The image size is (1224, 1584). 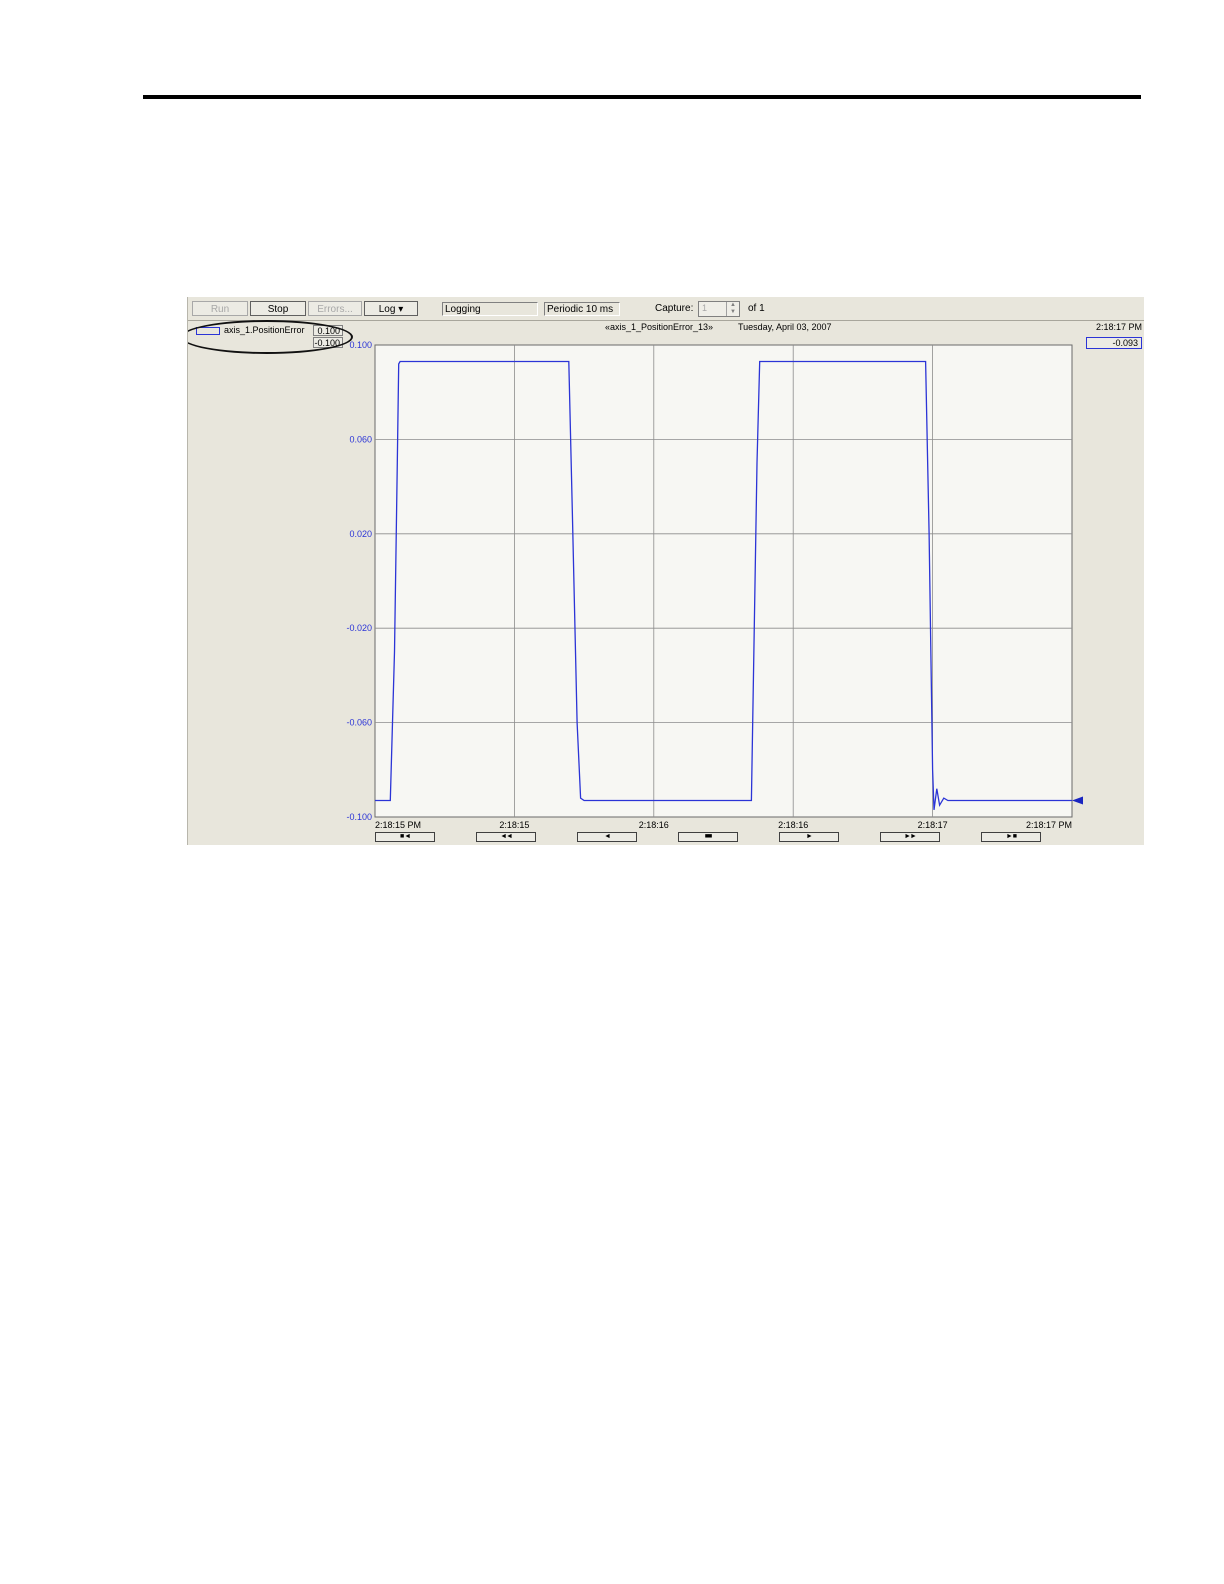 I want to click on last-icon: ► ■, so click(x=1011, y=836).